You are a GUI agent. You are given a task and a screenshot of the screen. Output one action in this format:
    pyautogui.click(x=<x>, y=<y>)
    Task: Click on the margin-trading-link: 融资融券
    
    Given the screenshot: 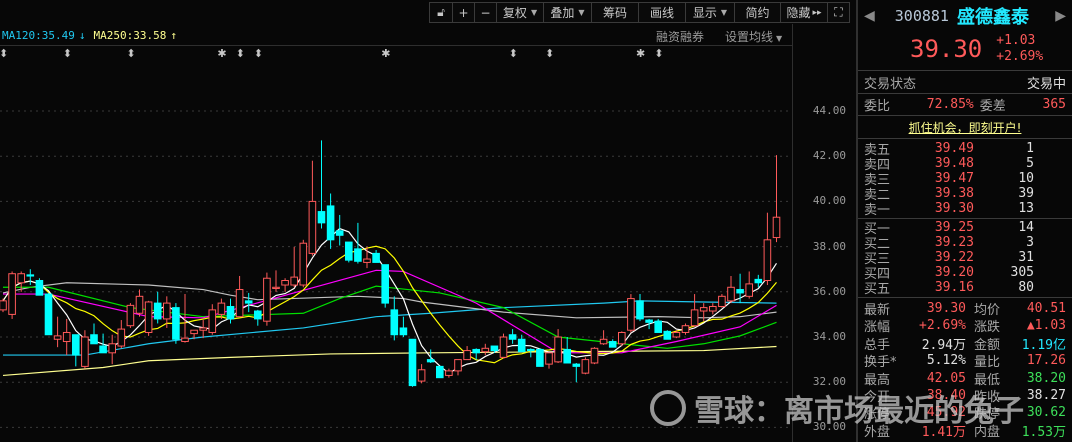 What is the action you would take?
    pyautogui.click(x=680, y=36)
    